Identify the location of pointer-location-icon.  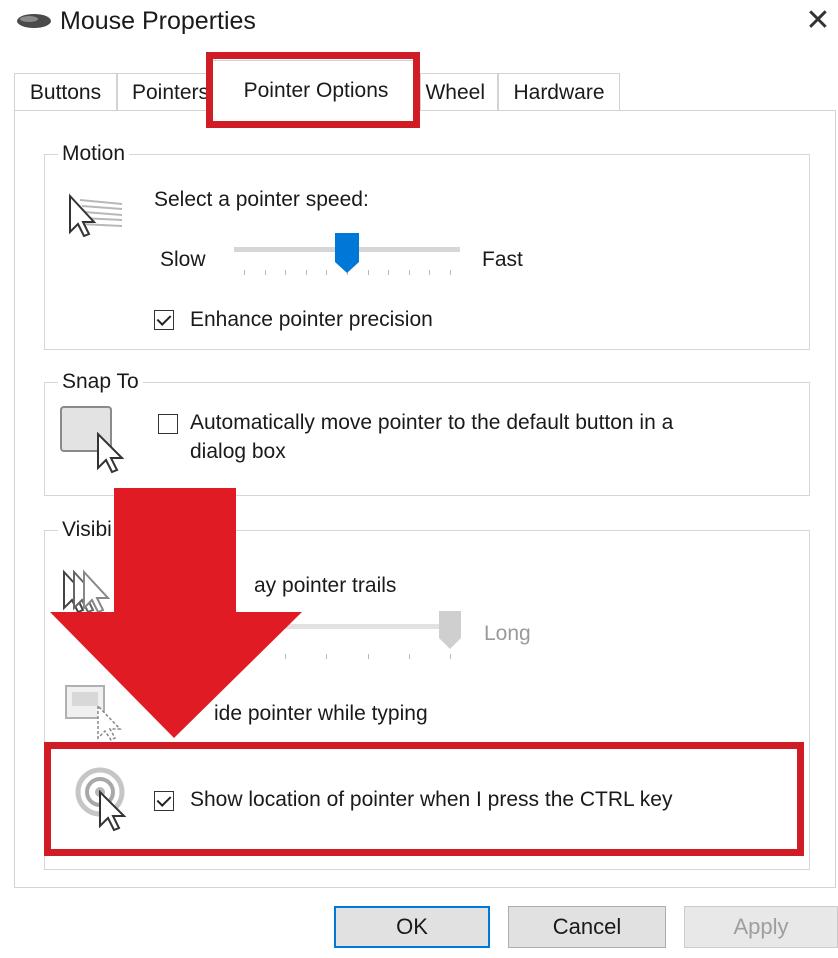
(101, 799).